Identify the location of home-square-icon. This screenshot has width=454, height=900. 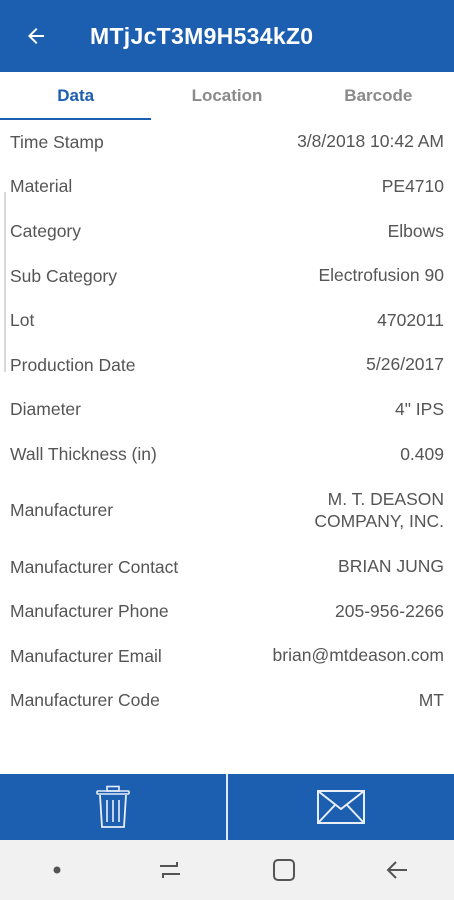
(283, 870).